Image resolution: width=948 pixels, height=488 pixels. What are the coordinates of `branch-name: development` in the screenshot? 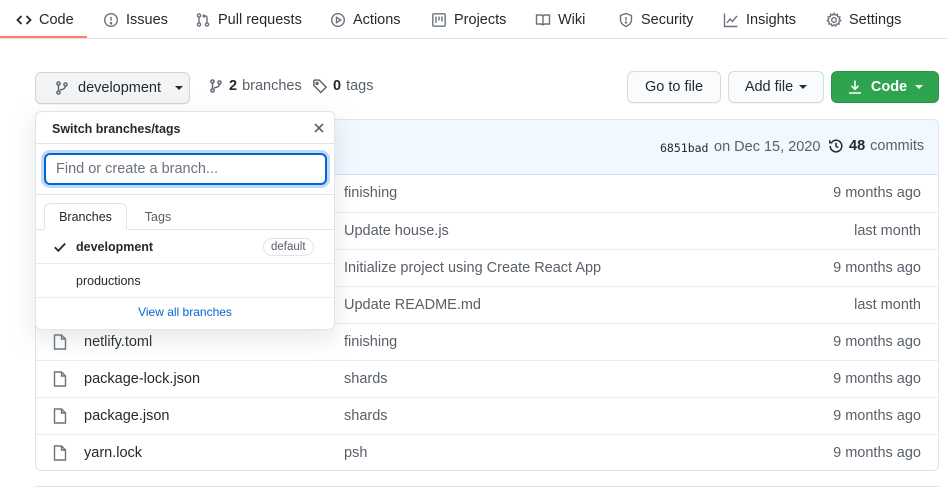 It's located at (115, 247).